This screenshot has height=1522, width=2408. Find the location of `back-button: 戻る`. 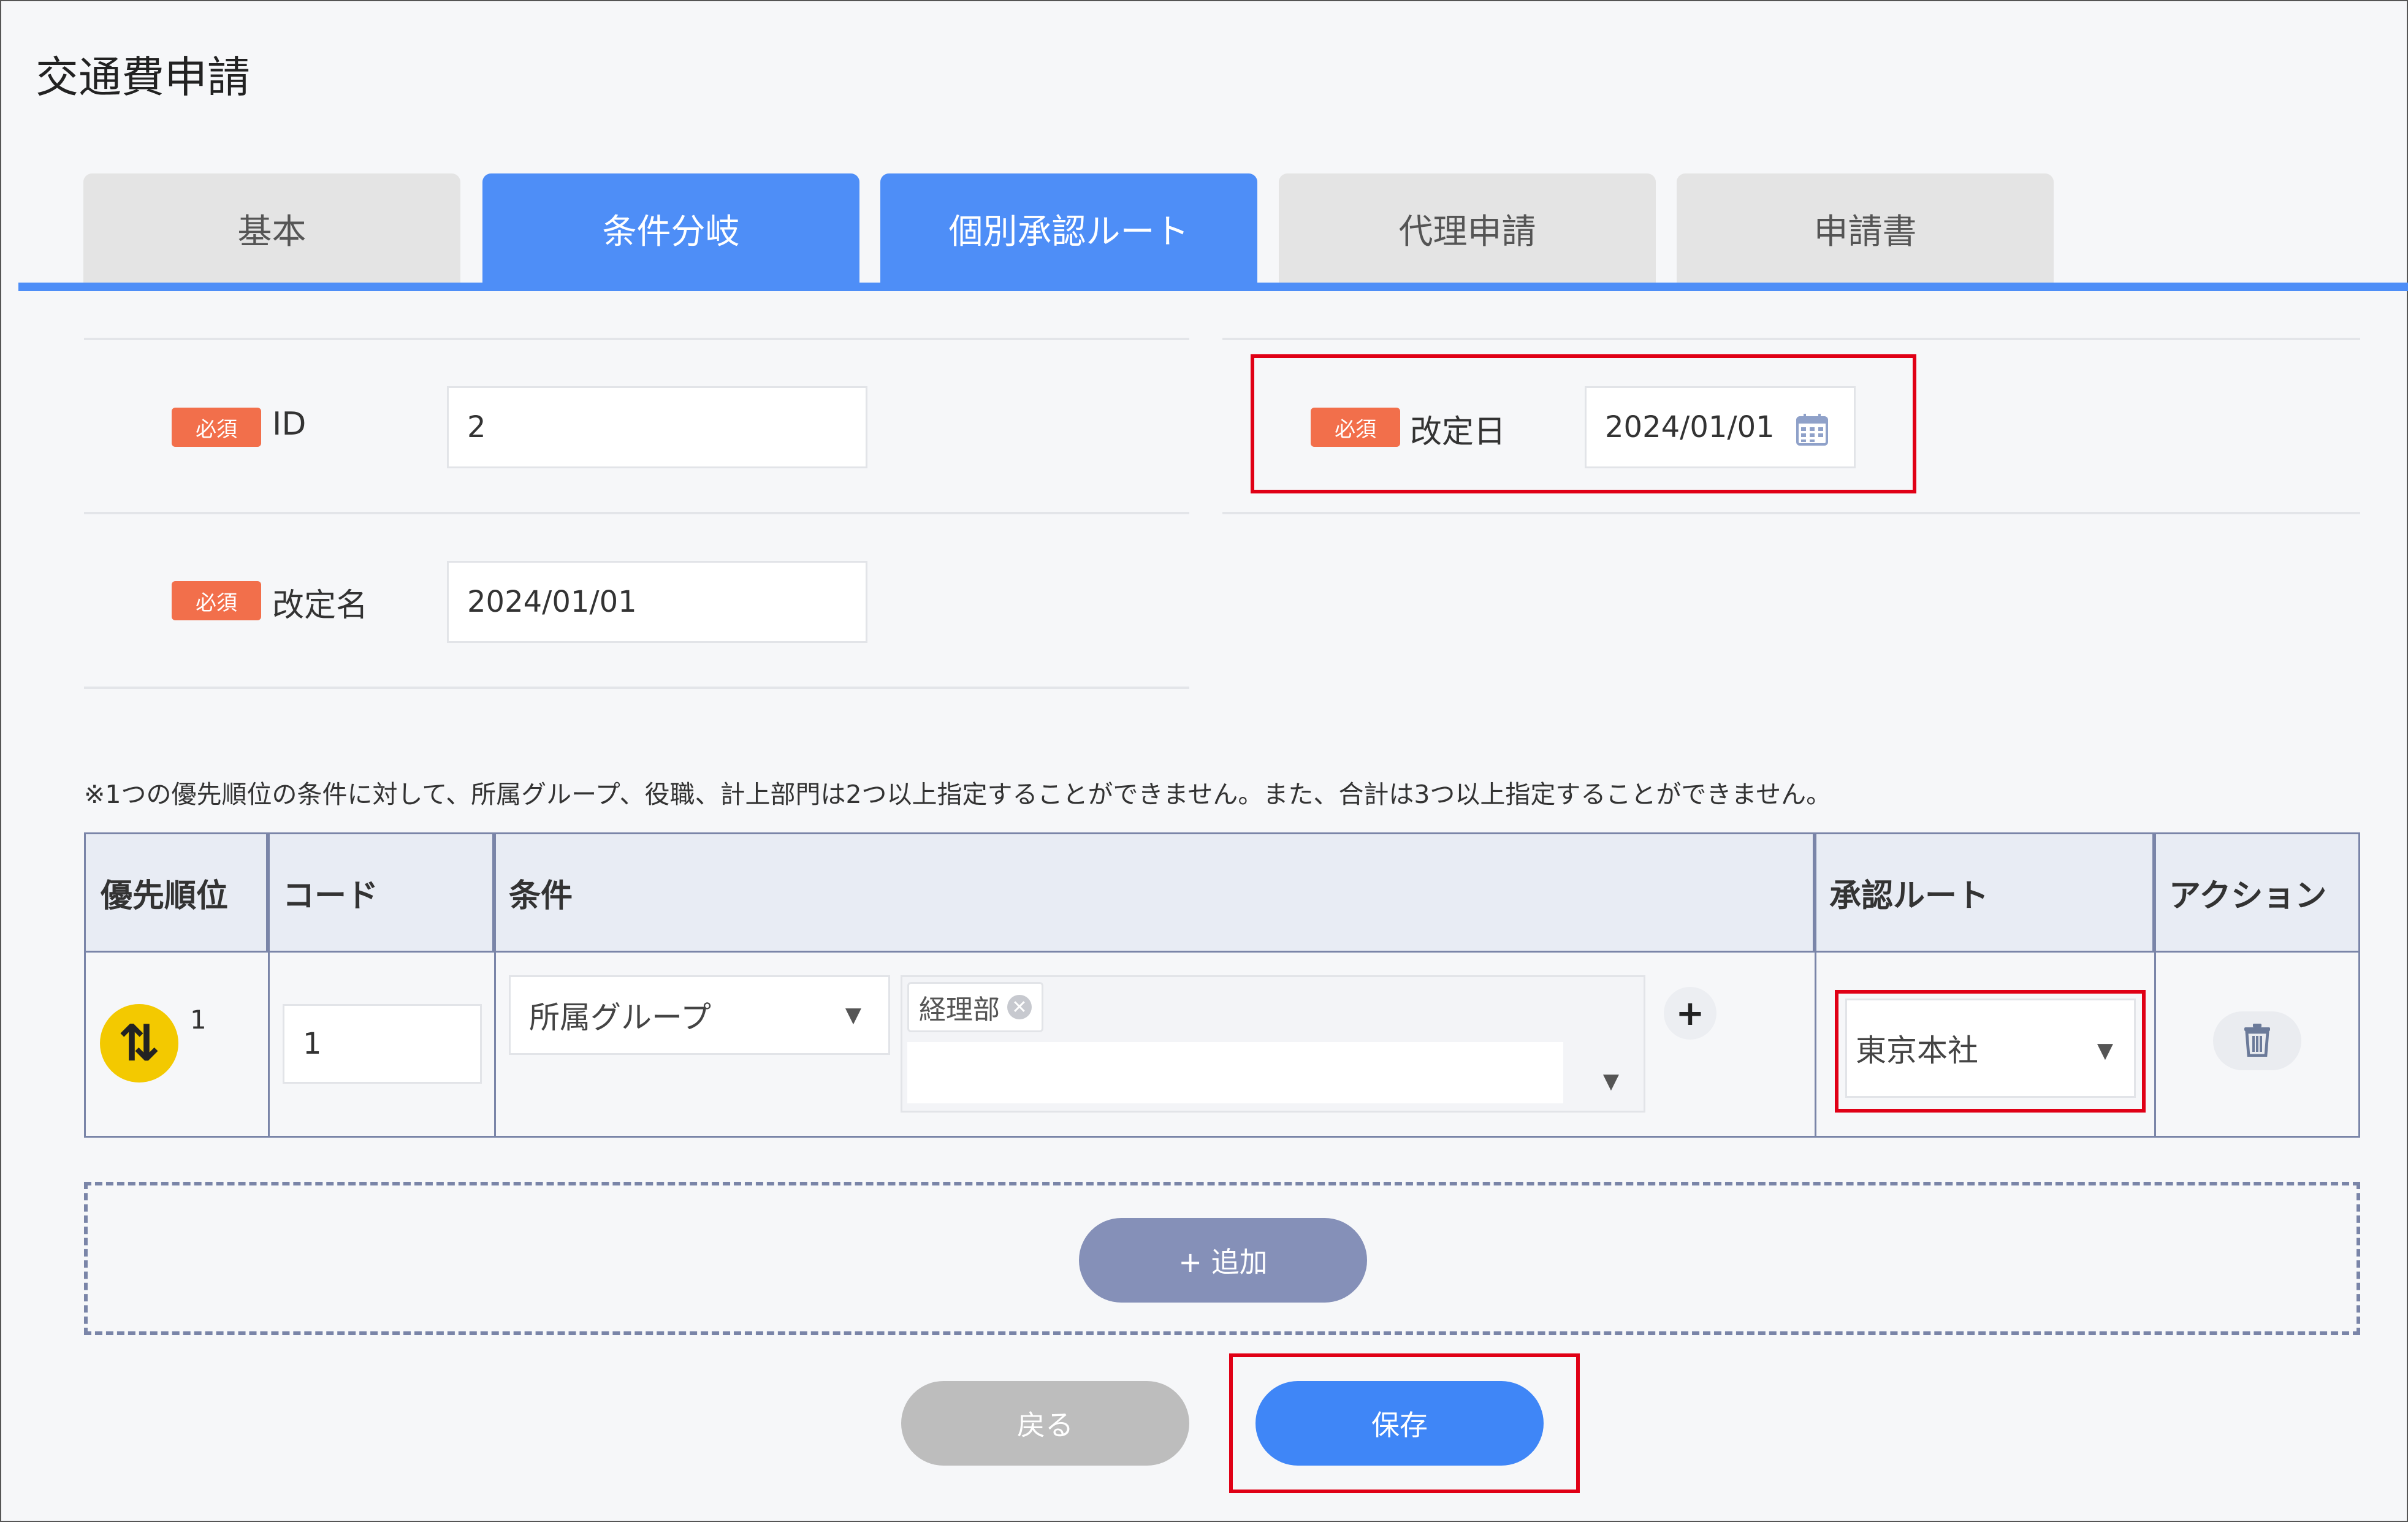

back-button: 戻る is located at coordinates (1045, 1423).